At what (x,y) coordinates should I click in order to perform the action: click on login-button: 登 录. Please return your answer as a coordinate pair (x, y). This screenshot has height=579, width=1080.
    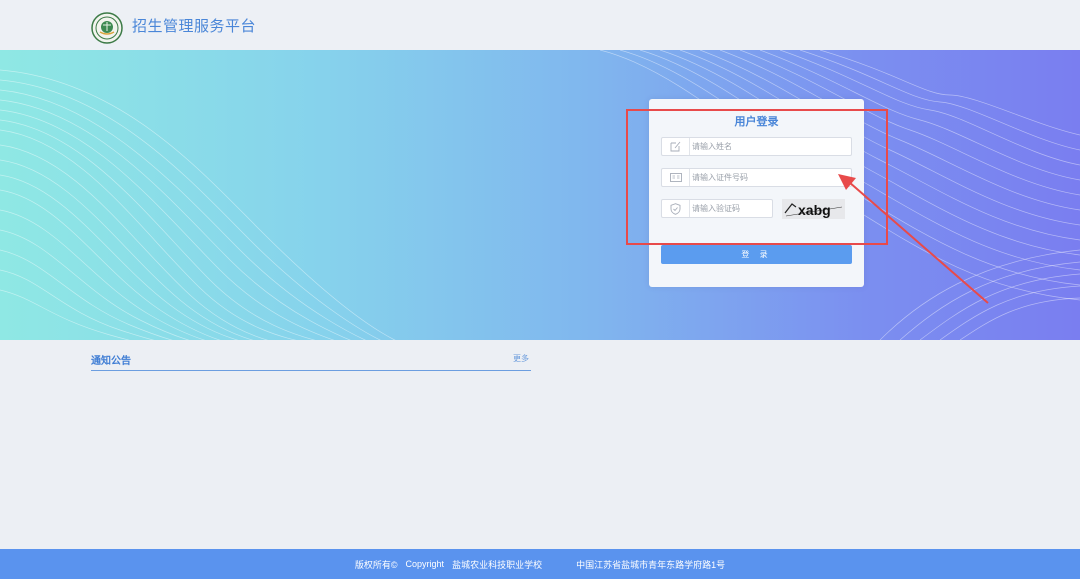
    Looking at the image, I should click on (756, 254).